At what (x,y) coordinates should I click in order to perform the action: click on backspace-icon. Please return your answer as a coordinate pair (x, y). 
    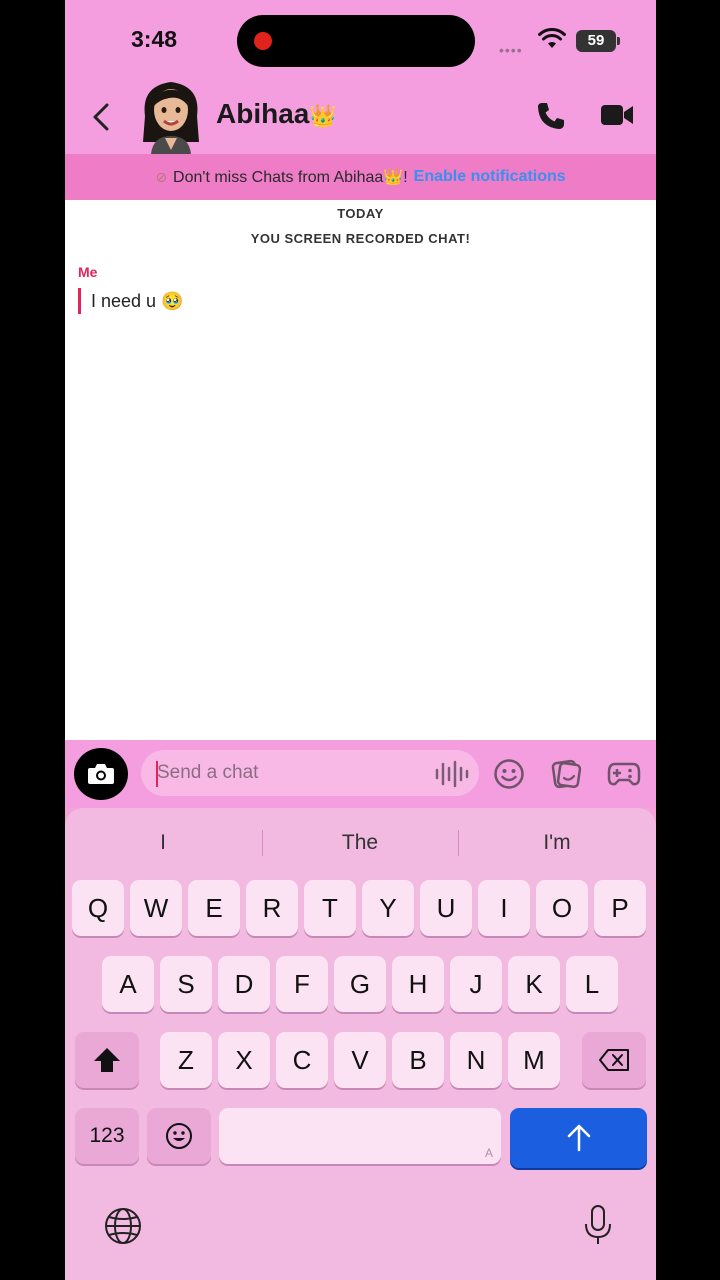
    Looking at the image, I should click on (614, 1060).